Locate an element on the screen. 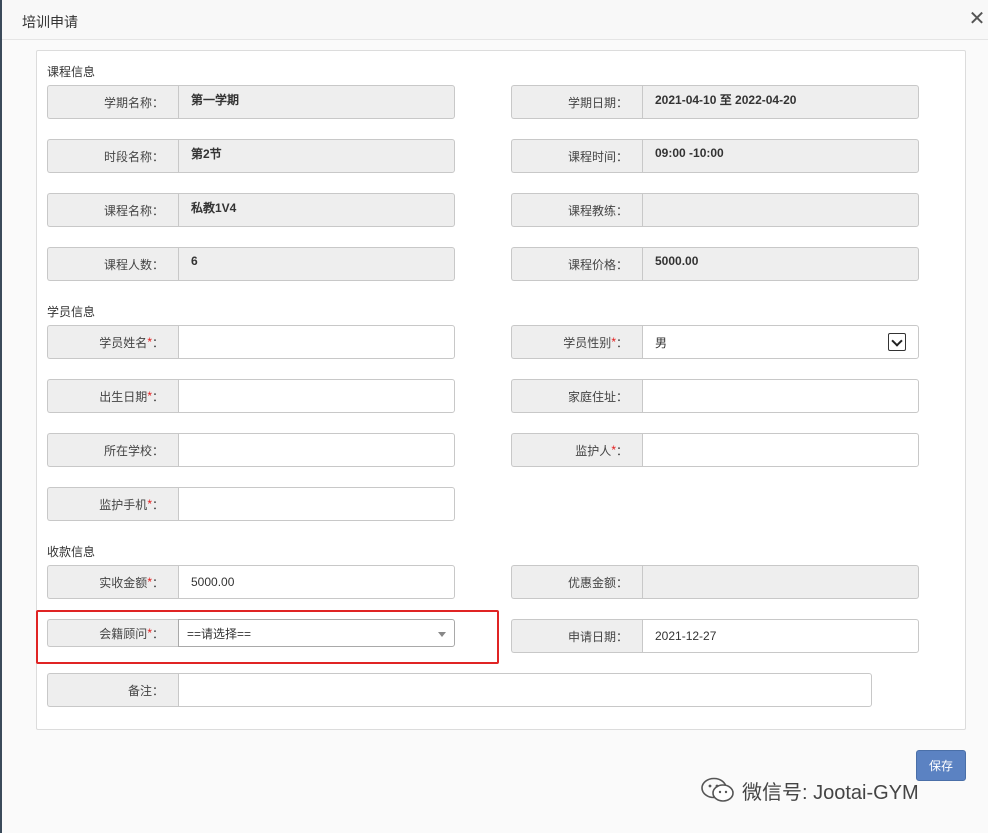 Image resolution: width=988 pixels, height=833 pixels. period-name-group: 时段名称： 第2节 is located at coordinates (251, 156).